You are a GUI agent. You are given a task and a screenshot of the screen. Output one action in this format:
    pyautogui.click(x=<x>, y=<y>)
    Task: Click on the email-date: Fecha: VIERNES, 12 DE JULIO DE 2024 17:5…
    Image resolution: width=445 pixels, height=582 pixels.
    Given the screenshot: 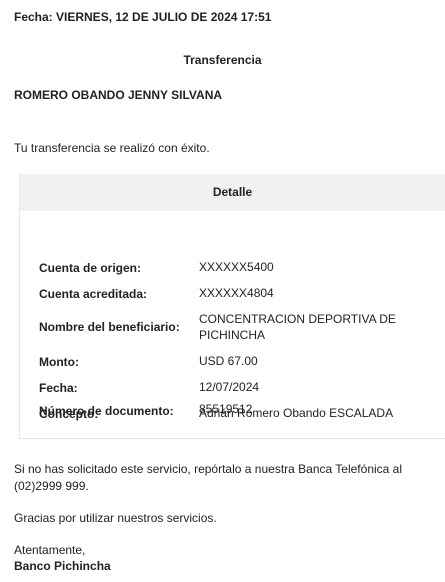 What is the action you would take?
    pyautogui.click(x=143, y=17)
    